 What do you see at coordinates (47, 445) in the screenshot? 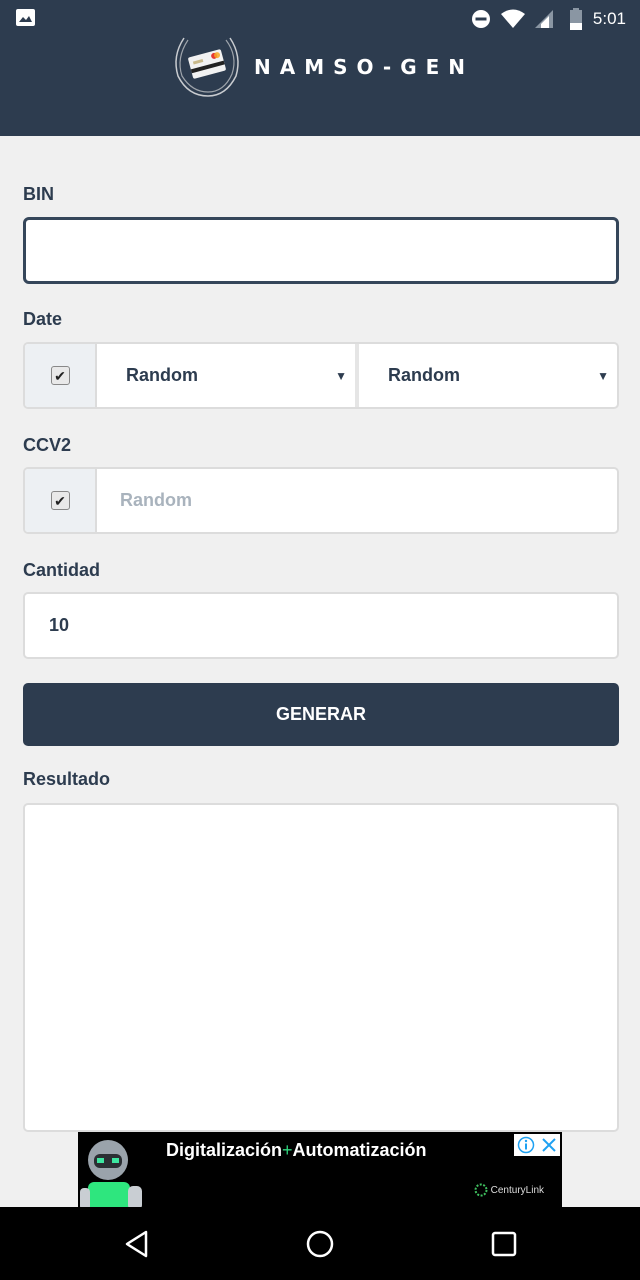
I see `ccv2-label: CCV2` at bounding box center [47, 445].